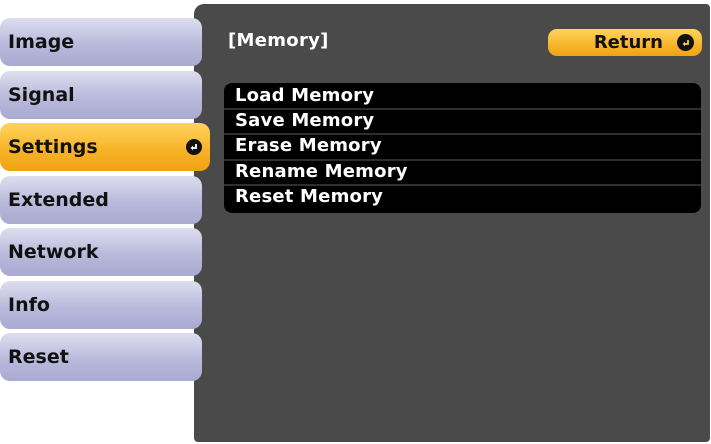  Describe the element at coordinates (308, 146) in the screenshot. I see `option-erase-memory: Erase Memory` at that location.